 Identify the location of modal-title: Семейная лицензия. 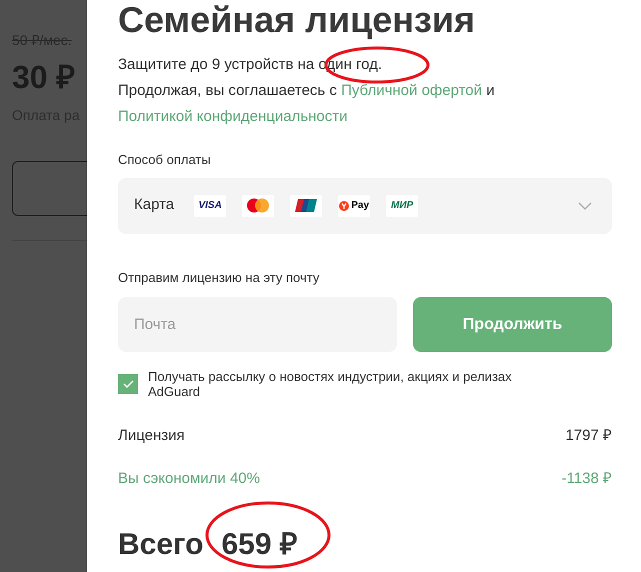
(297, 20).